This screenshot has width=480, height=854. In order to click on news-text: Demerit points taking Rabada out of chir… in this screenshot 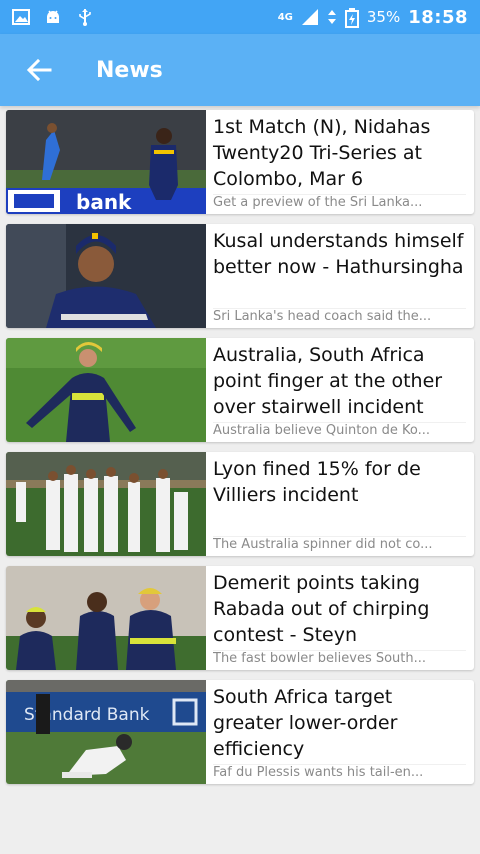, I will do `click(340, 618)`.